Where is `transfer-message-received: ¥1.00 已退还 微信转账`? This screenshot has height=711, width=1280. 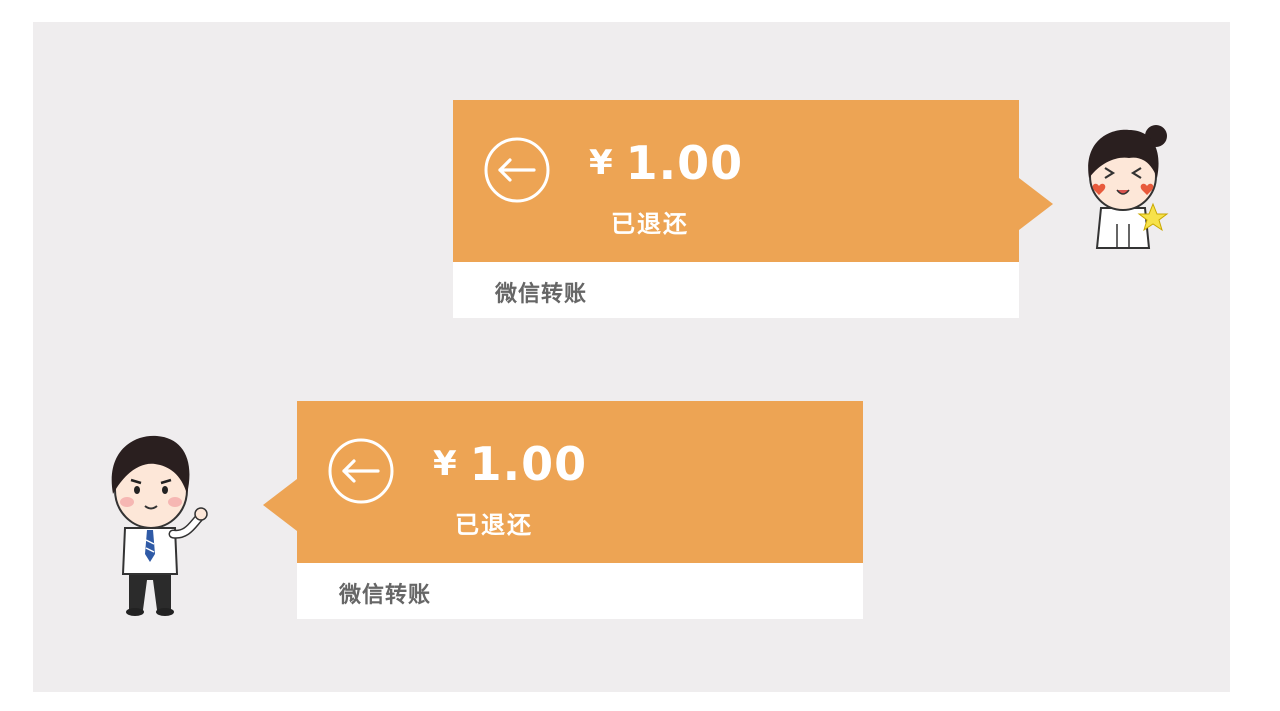 transfer-message-received: ¥1.00 已退还 微信转账 is located at coordinates (753, 209).